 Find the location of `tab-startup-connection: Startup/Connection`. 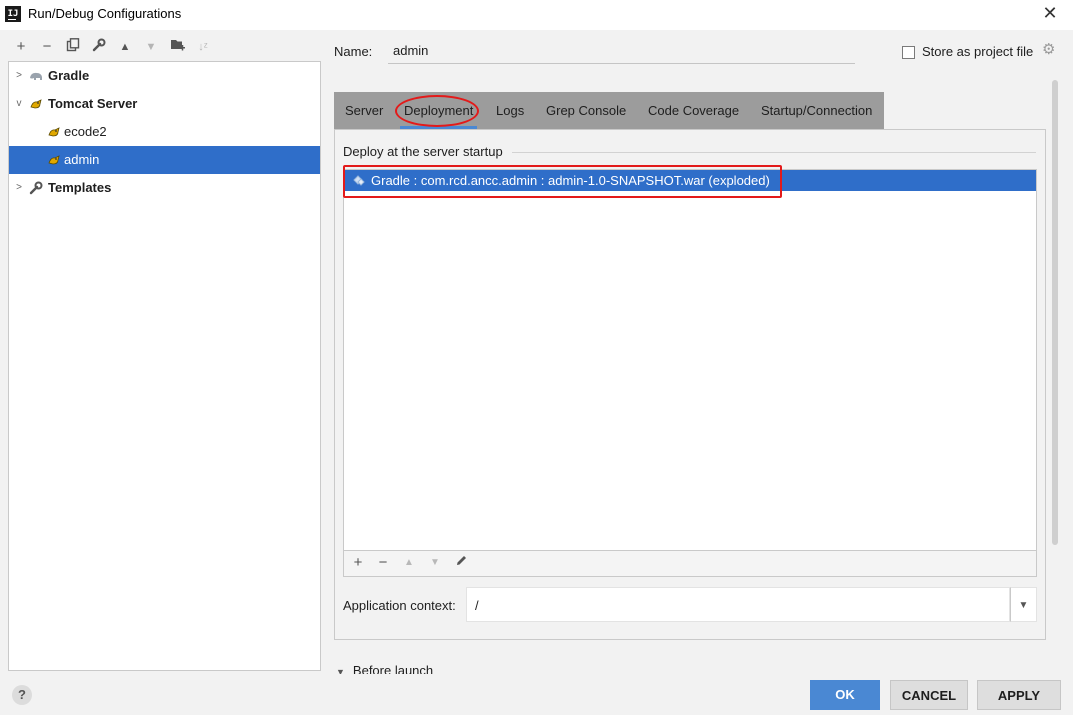

tab-startup-connection: Startup/Connection is located at coordinates (816, 110).